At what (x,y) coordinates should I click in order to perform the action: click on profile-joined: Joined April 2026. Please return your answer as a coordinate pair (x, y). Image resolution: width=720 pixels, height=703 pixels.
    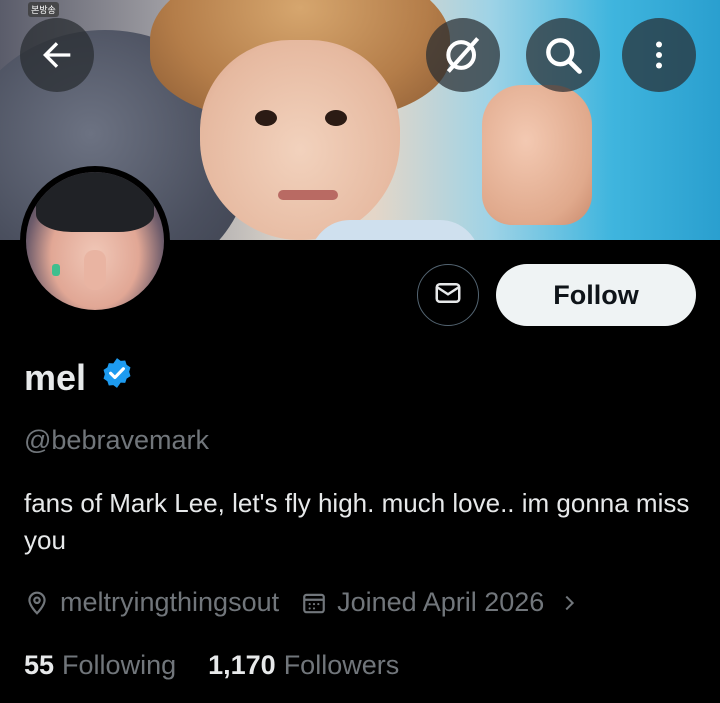
    Looking at the image, I should click on (445, 602).